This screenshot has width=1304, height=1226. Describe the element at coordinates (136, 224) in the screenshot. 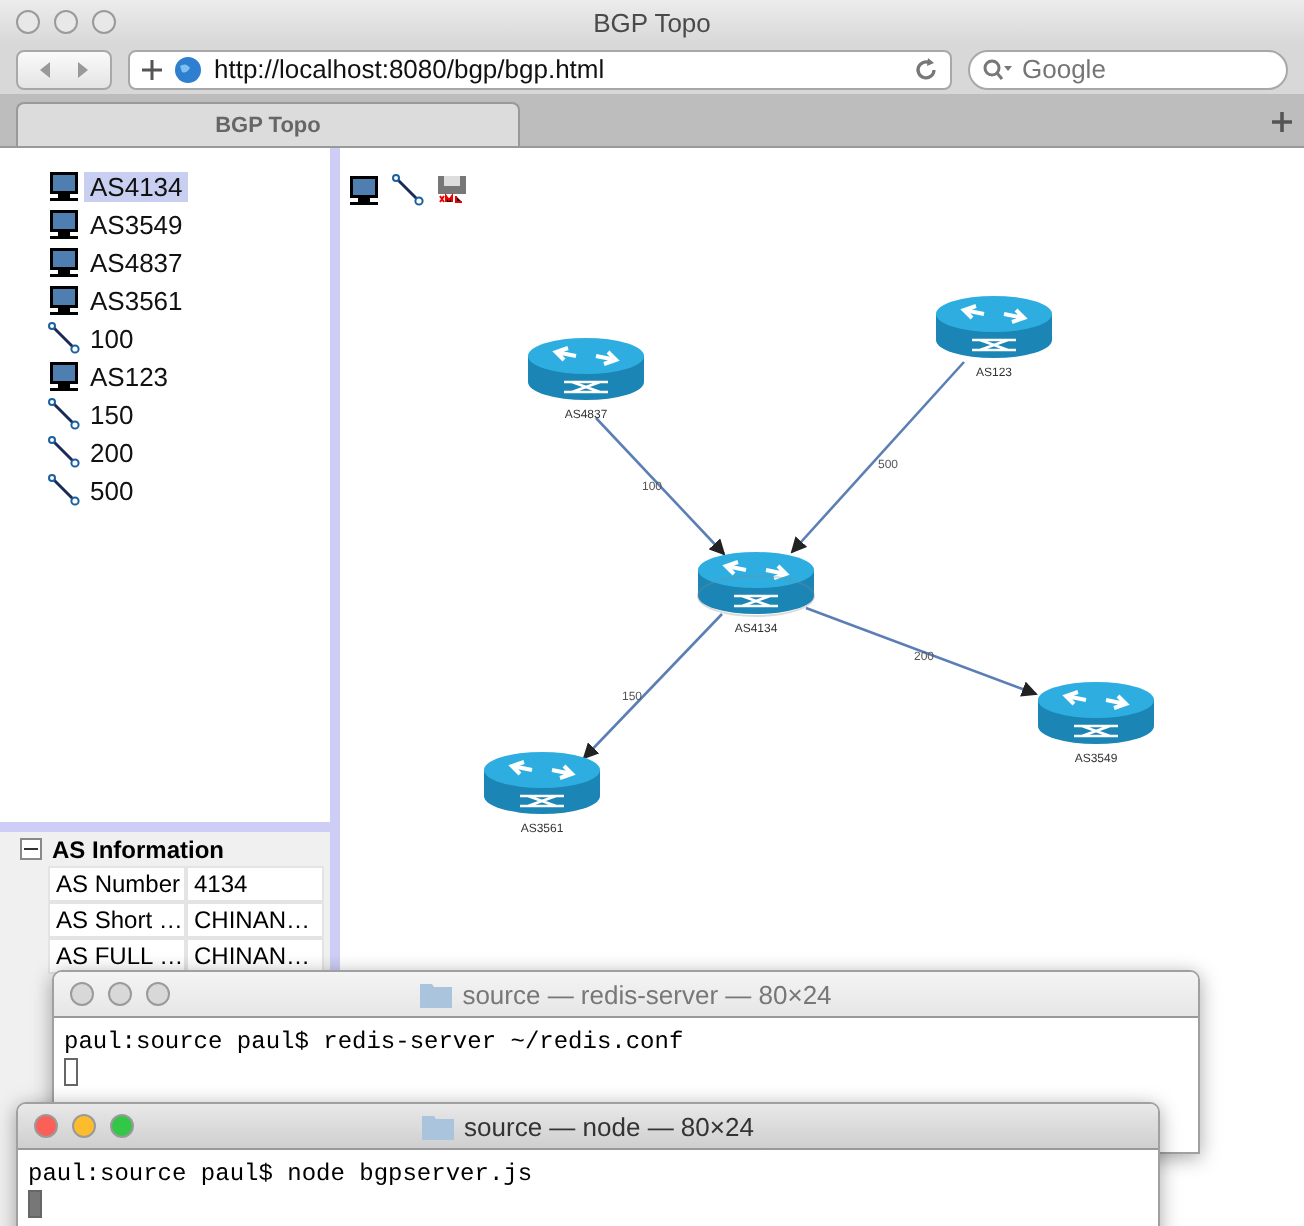

I see `tree-item: AS3549` at that location.